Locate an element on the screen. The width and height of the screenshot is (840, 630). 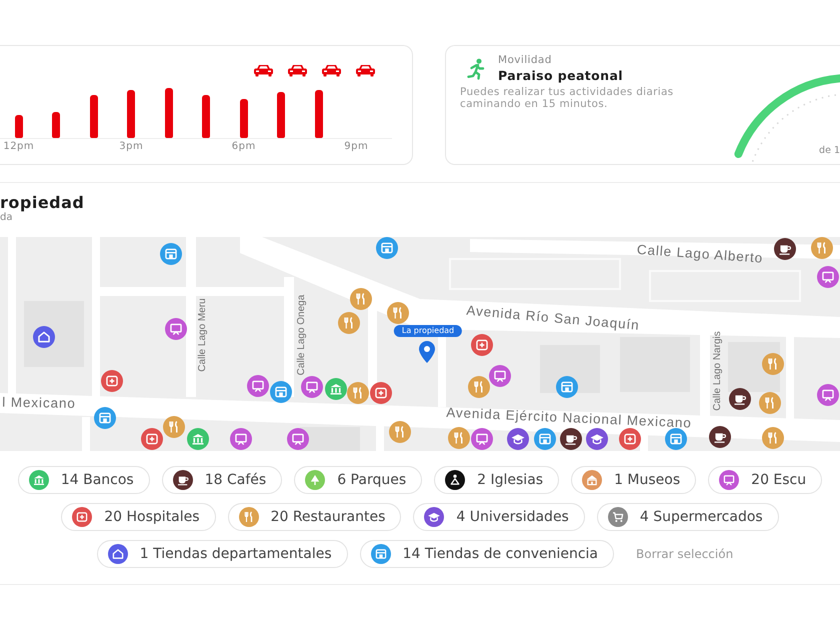
axis-label: 6pm is located at coordinates (244, 147).